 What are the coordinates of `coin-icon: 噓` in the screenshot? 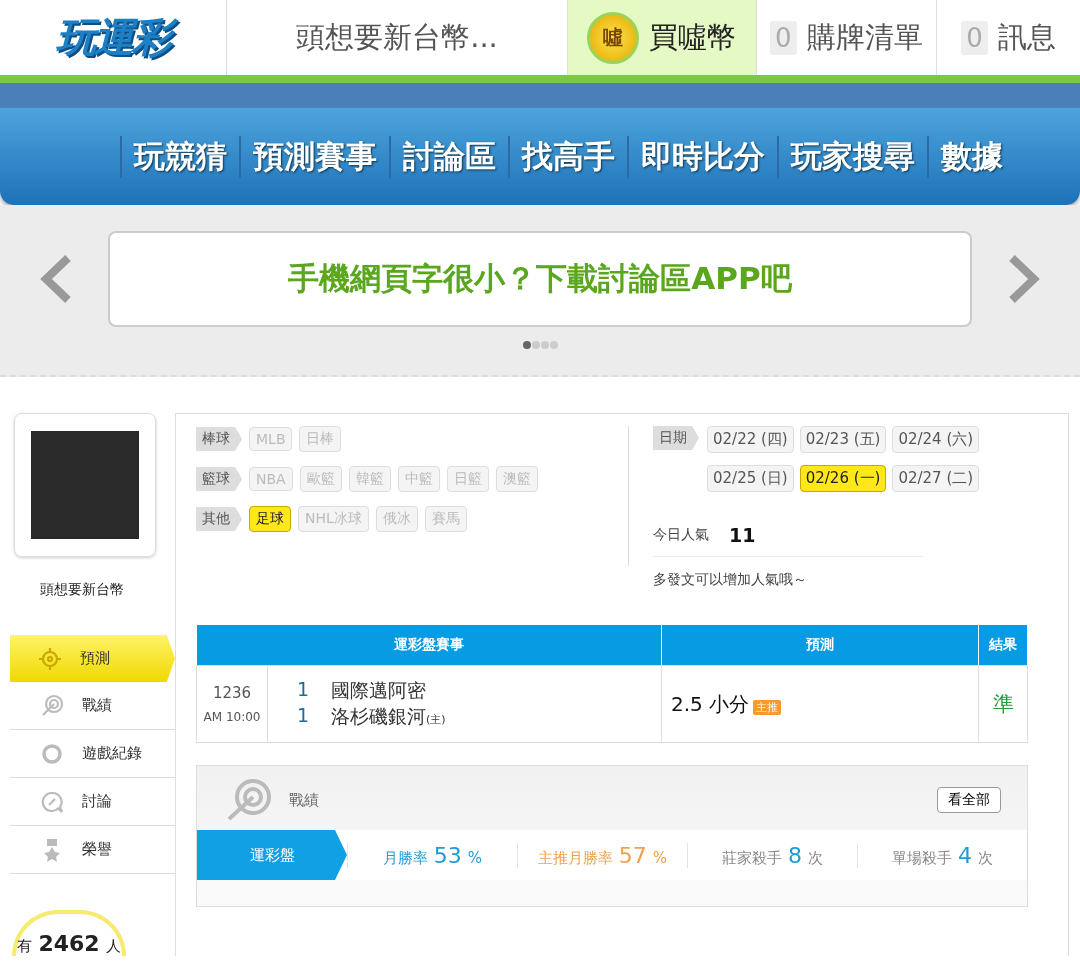 It's located at (613, 37).